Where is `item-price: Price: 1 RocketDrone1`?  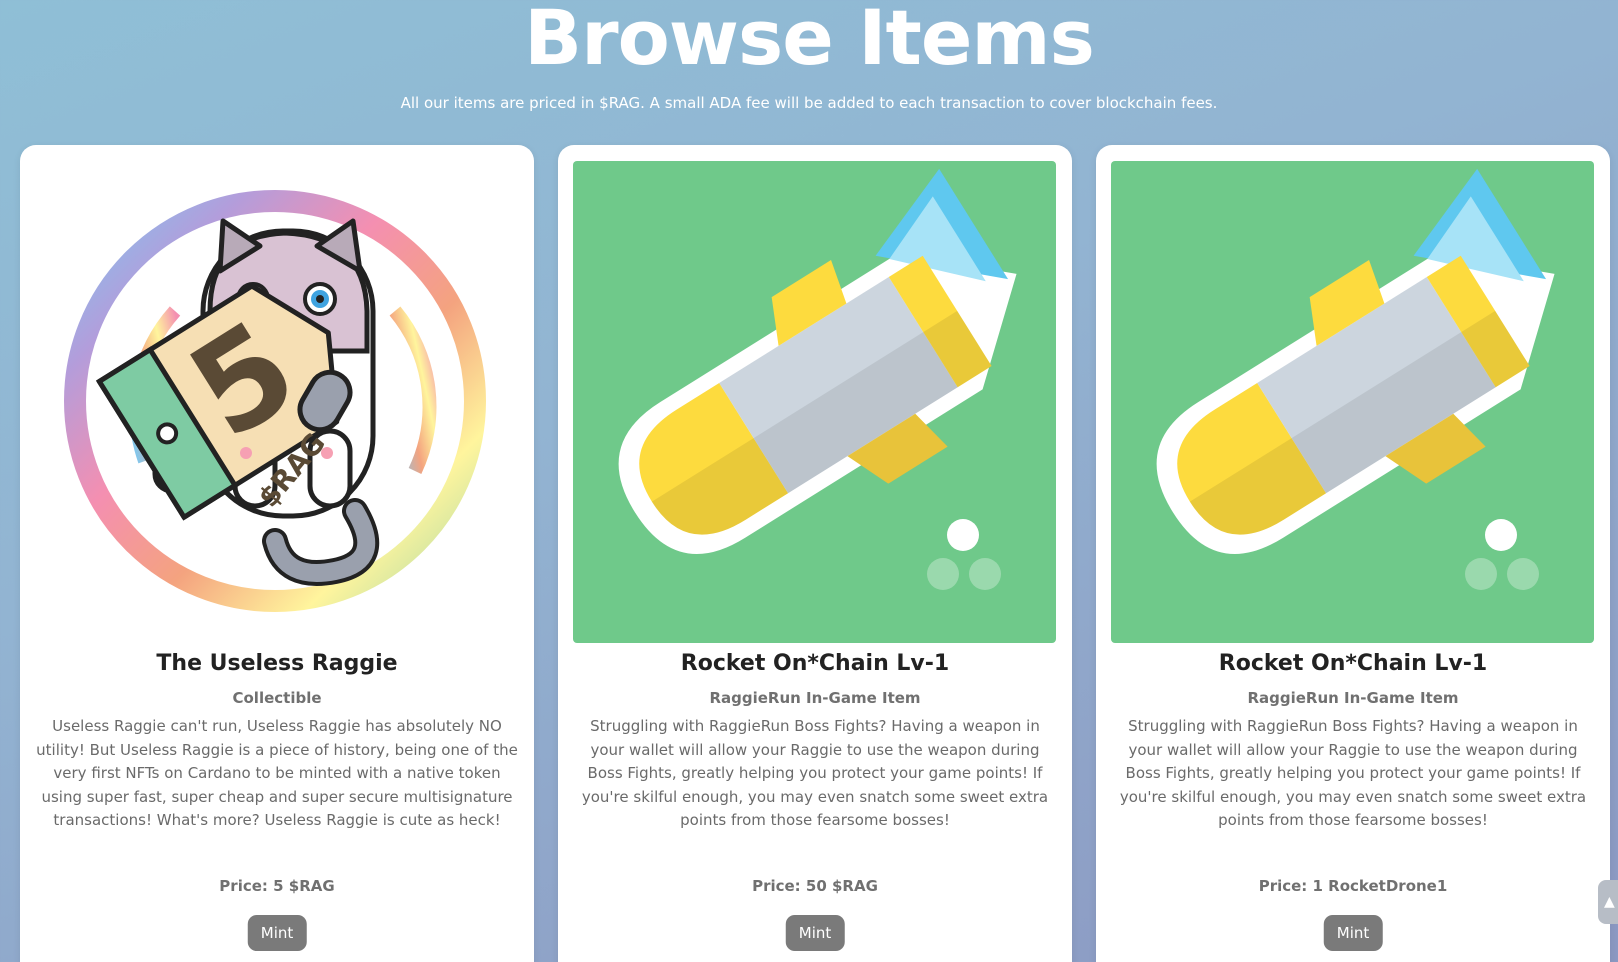
item-price: Price: 1 RocketDrone1 is located at coordinates (1353, 886).